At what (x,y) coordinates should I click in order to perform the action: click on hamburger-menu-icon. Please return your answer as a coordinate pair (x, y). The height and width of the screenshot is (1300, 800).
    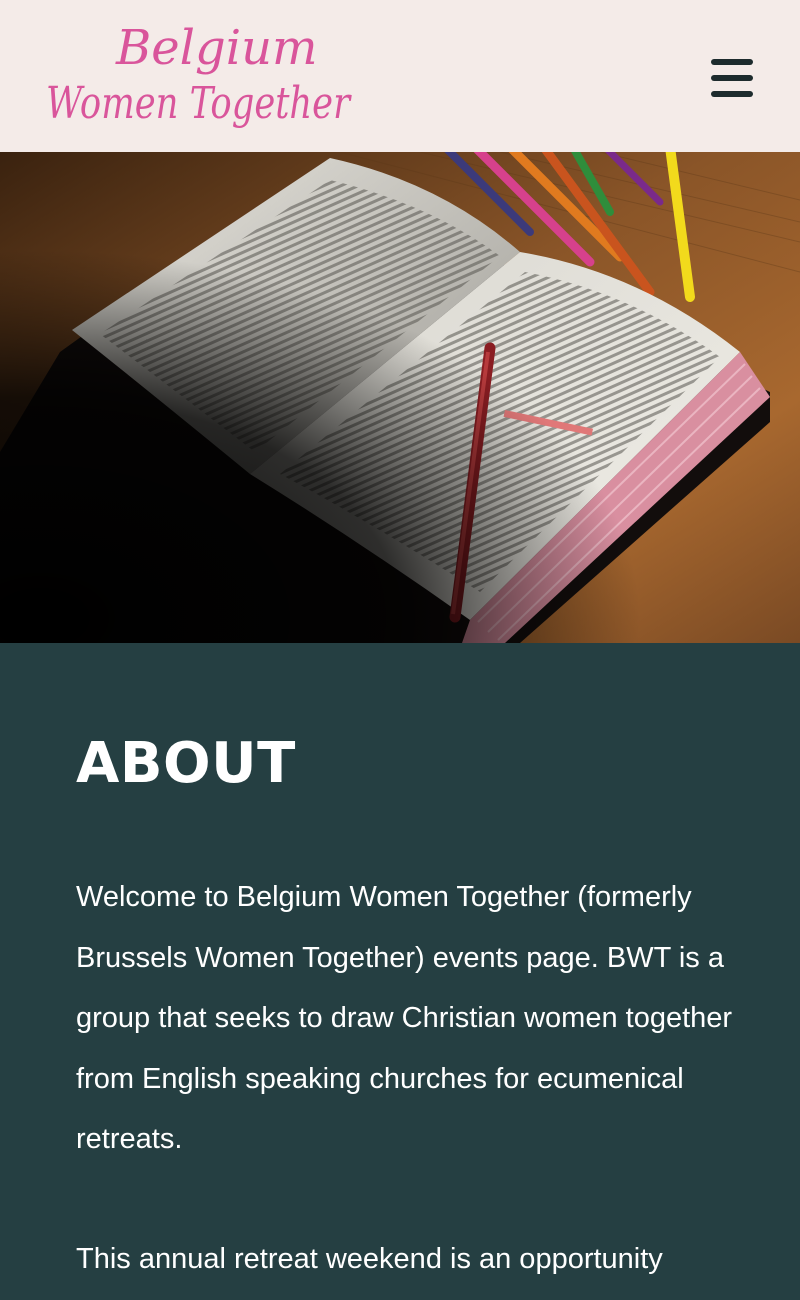
    Looking at the image, I should click on (732, 78).